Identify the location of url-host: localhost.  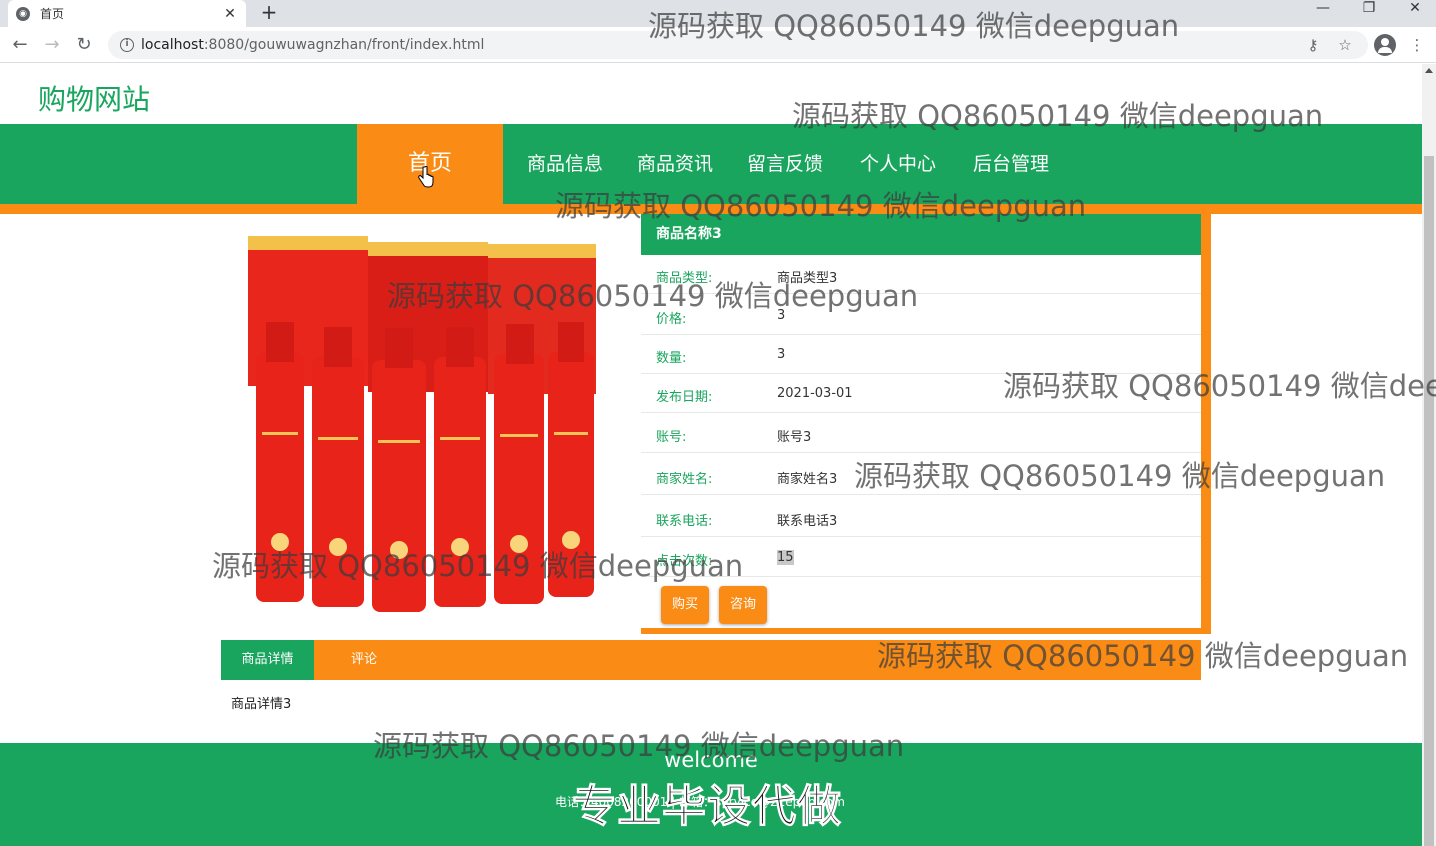
(172, 45).